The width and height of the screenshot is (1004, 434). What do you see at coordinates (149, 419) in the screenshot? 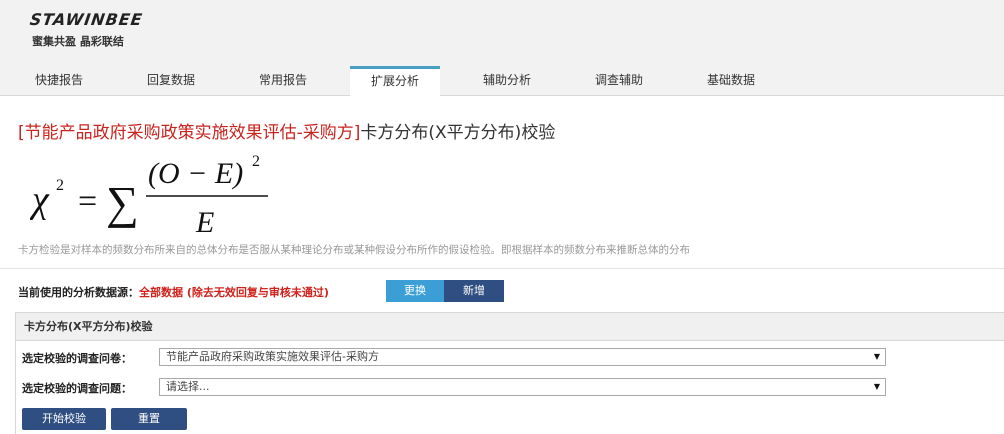
I see `reset-button: 重置` at bounding box center [149, 419].